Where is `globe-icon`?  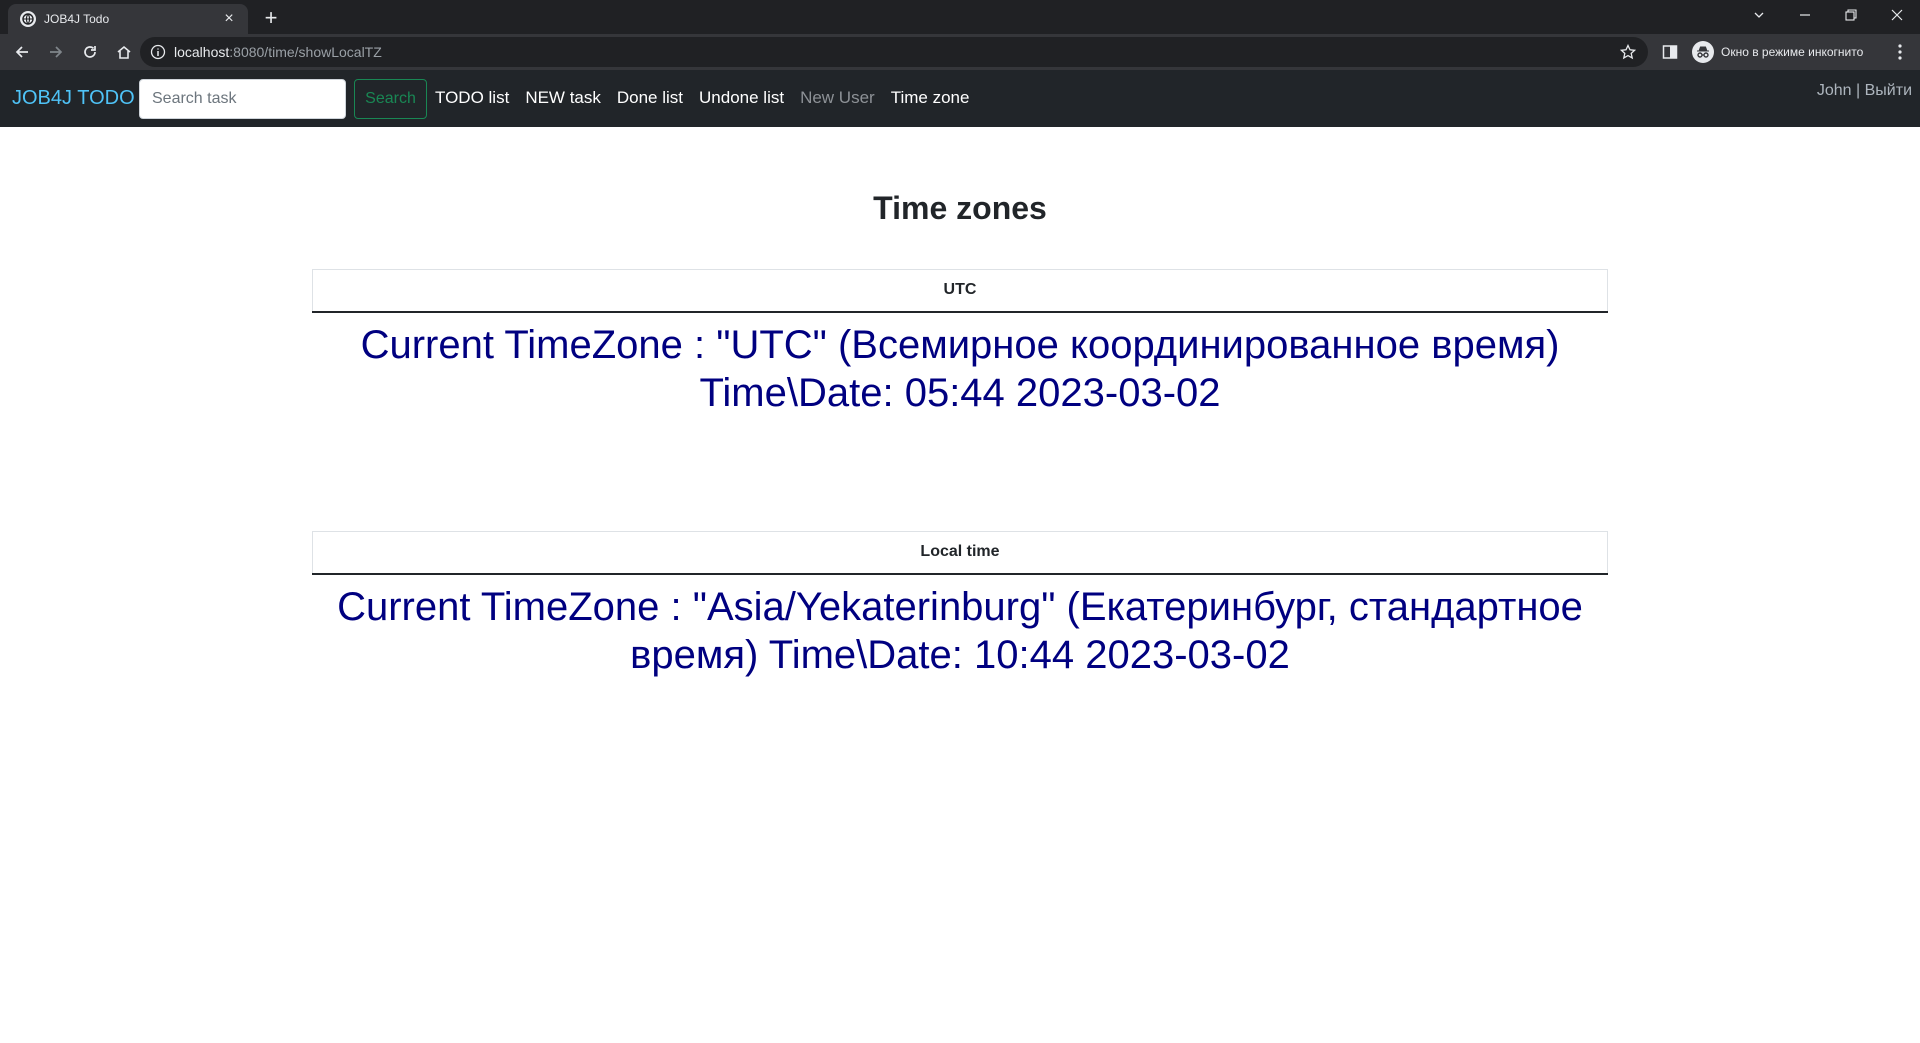 globe-icon is located at coordinates (28, 19).